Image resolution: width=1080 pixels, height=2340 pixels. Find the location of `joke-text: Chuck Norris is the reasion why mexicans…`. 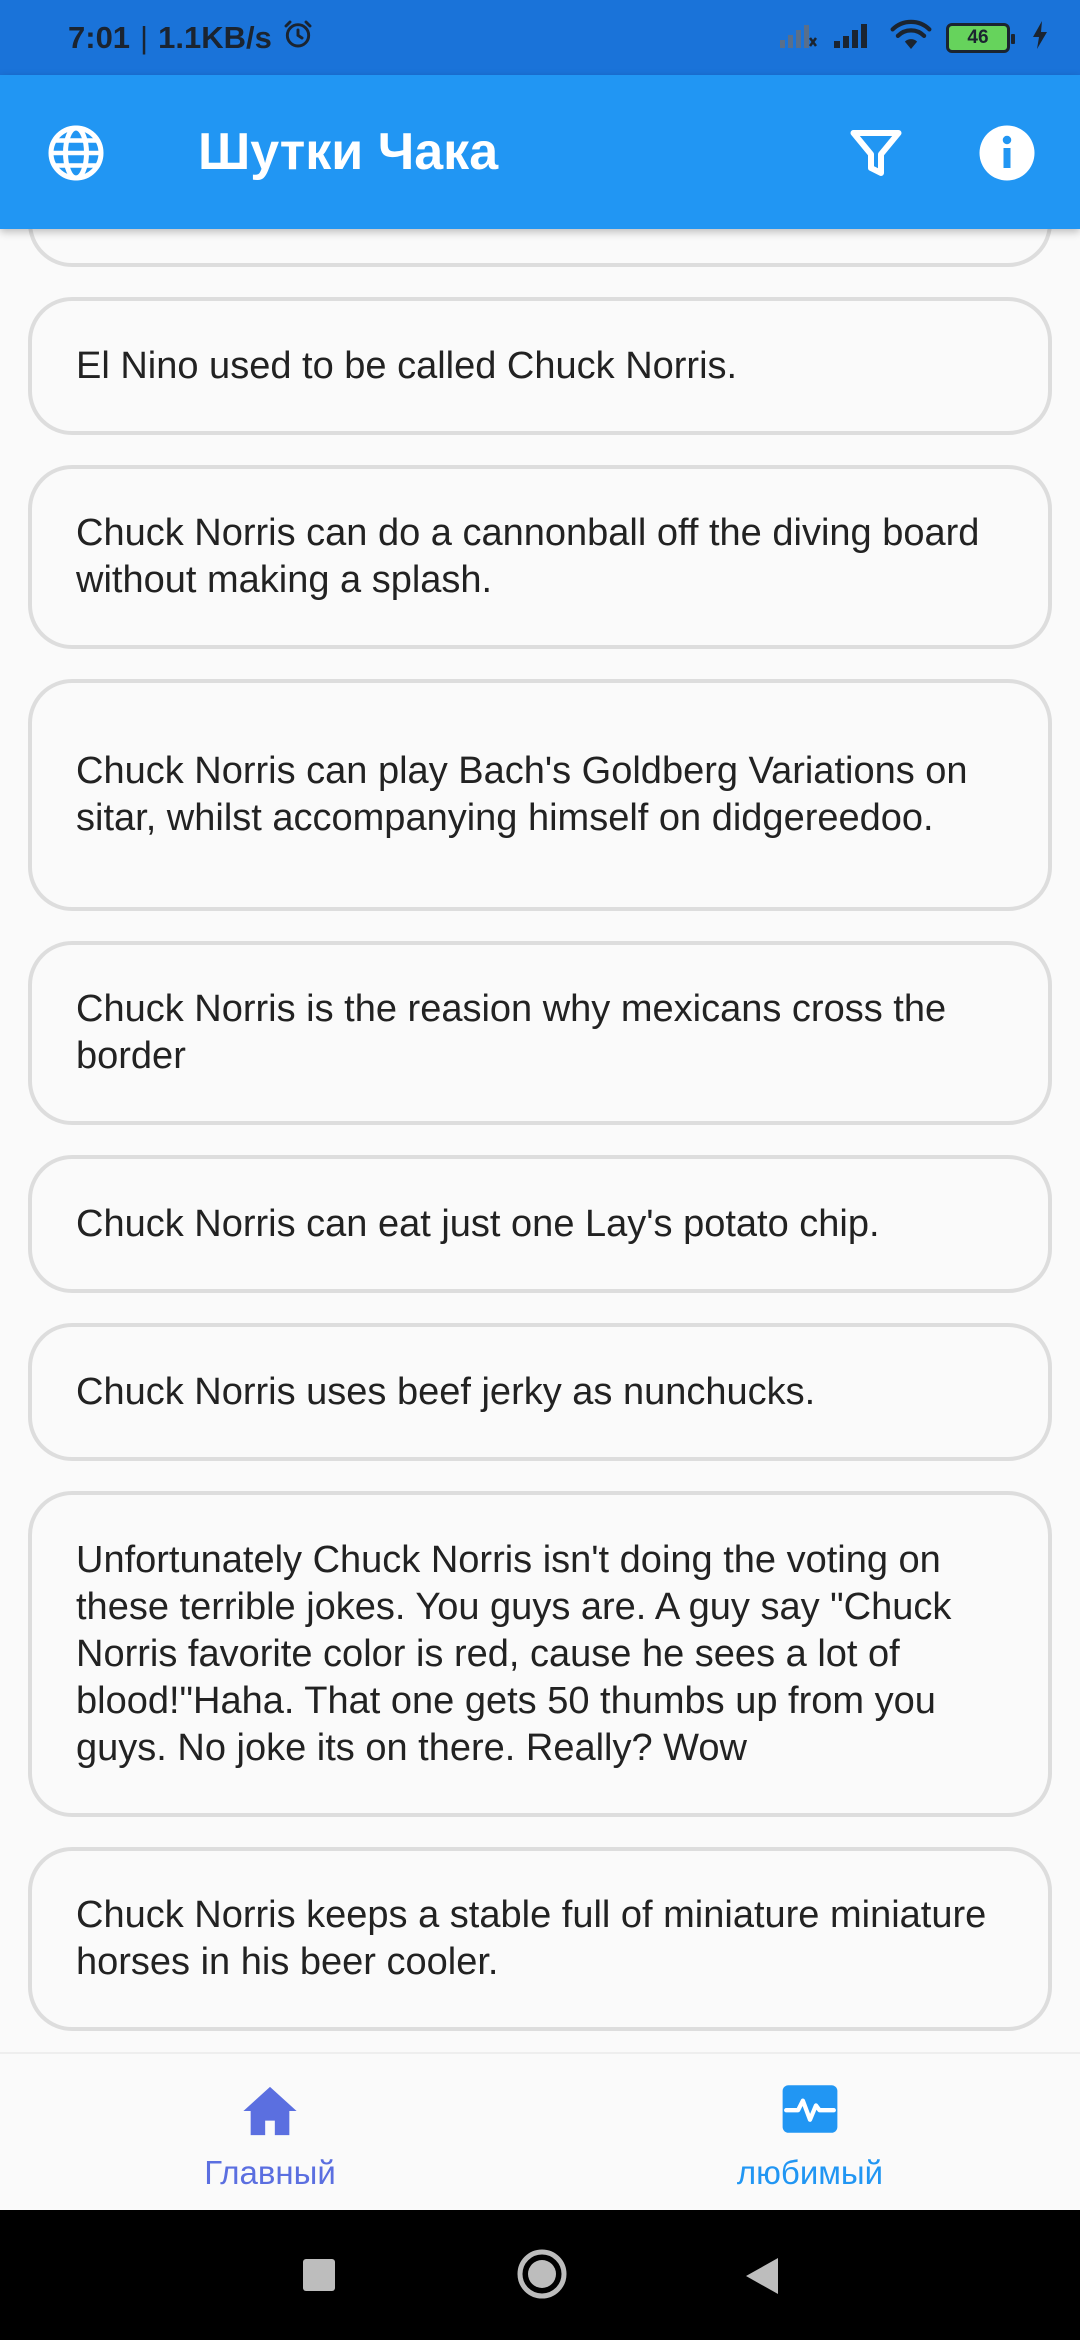

joke-text: Chuck Norris is the reasion why mexicans… is located at coordinates (511, 1032).